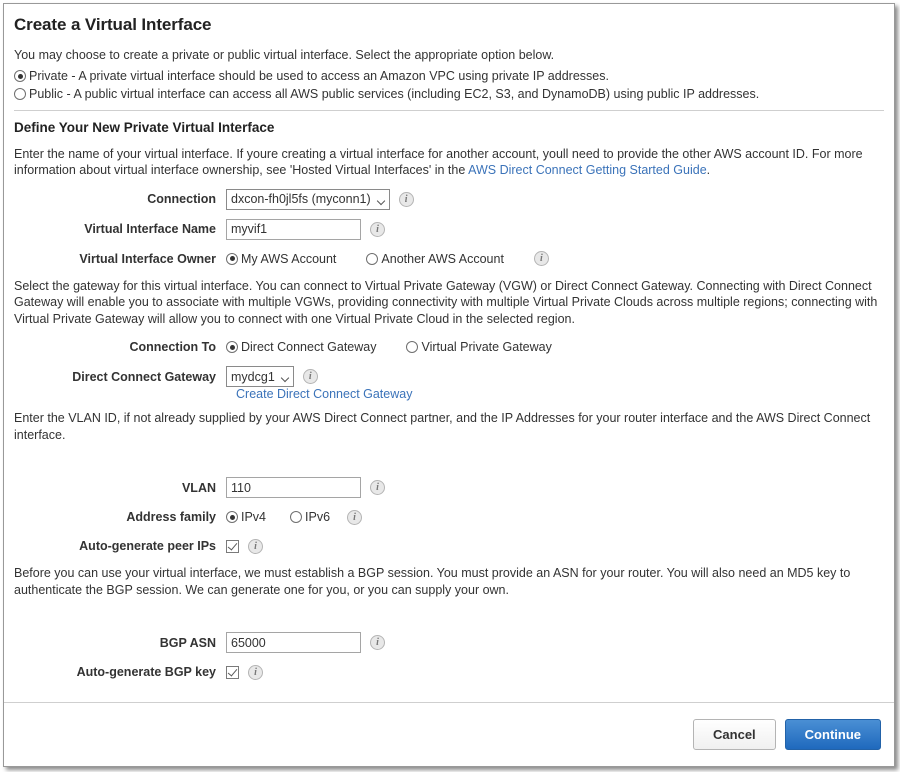 The height and width of the screenshot is (772, 900). I want to click on address-family-control: IPv4 IPv6 i, so click(294, 517).